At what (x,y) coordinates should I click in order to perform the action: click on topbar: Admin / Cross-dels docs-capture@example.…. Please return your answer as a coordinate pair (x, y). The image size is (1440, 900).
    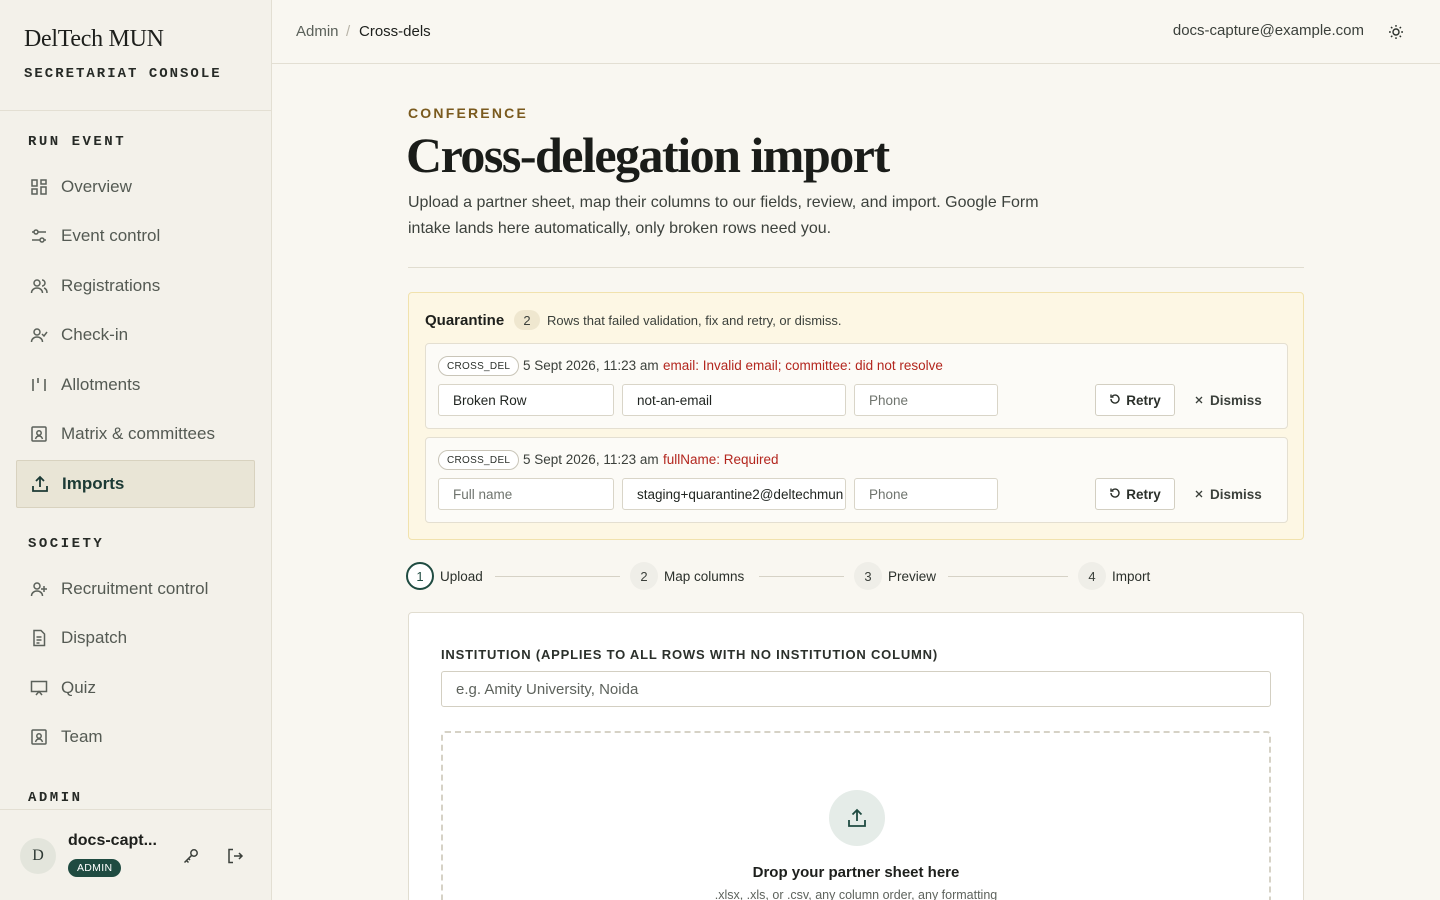
    Looking at the image, I should click on (856, 32).